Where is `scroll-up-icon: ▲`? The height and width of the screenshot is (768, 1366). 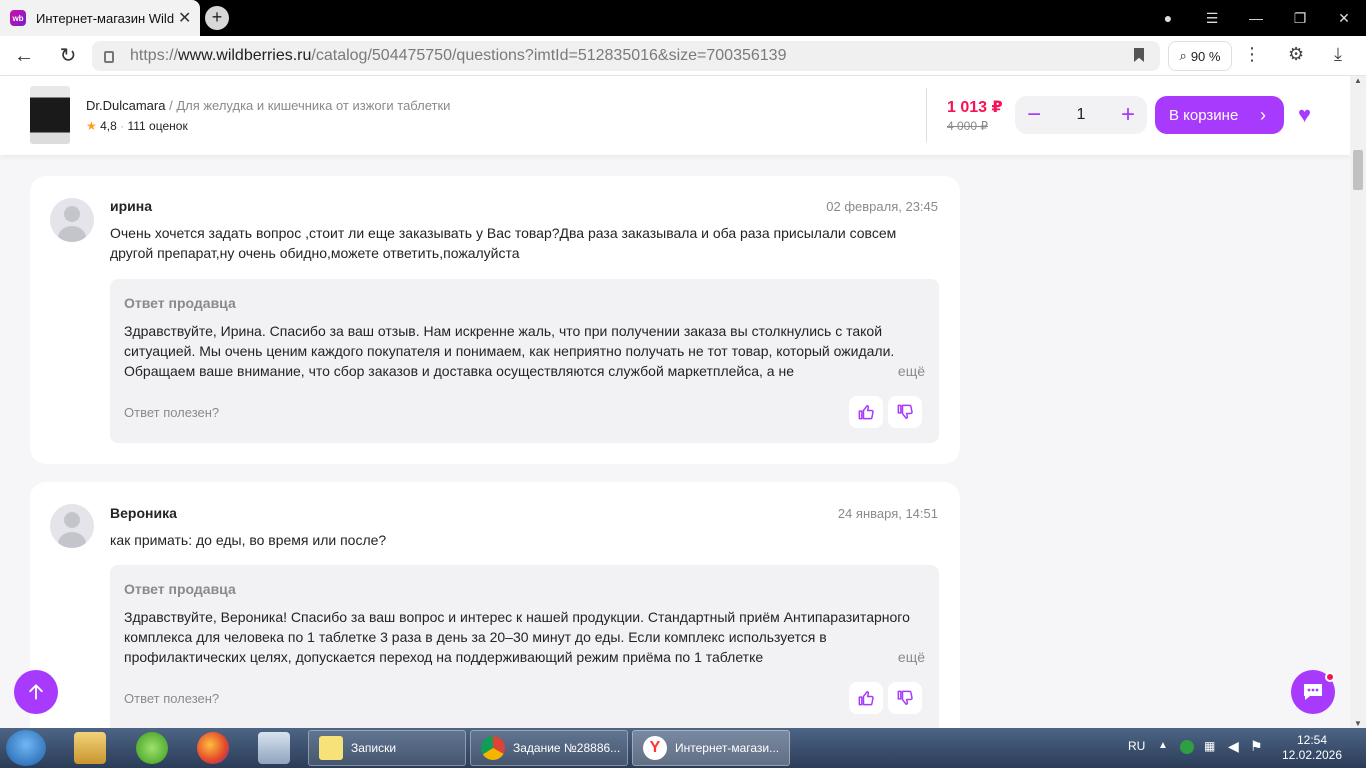 scroll-up-icon: ▲ is located at coordinates (1358, 80).